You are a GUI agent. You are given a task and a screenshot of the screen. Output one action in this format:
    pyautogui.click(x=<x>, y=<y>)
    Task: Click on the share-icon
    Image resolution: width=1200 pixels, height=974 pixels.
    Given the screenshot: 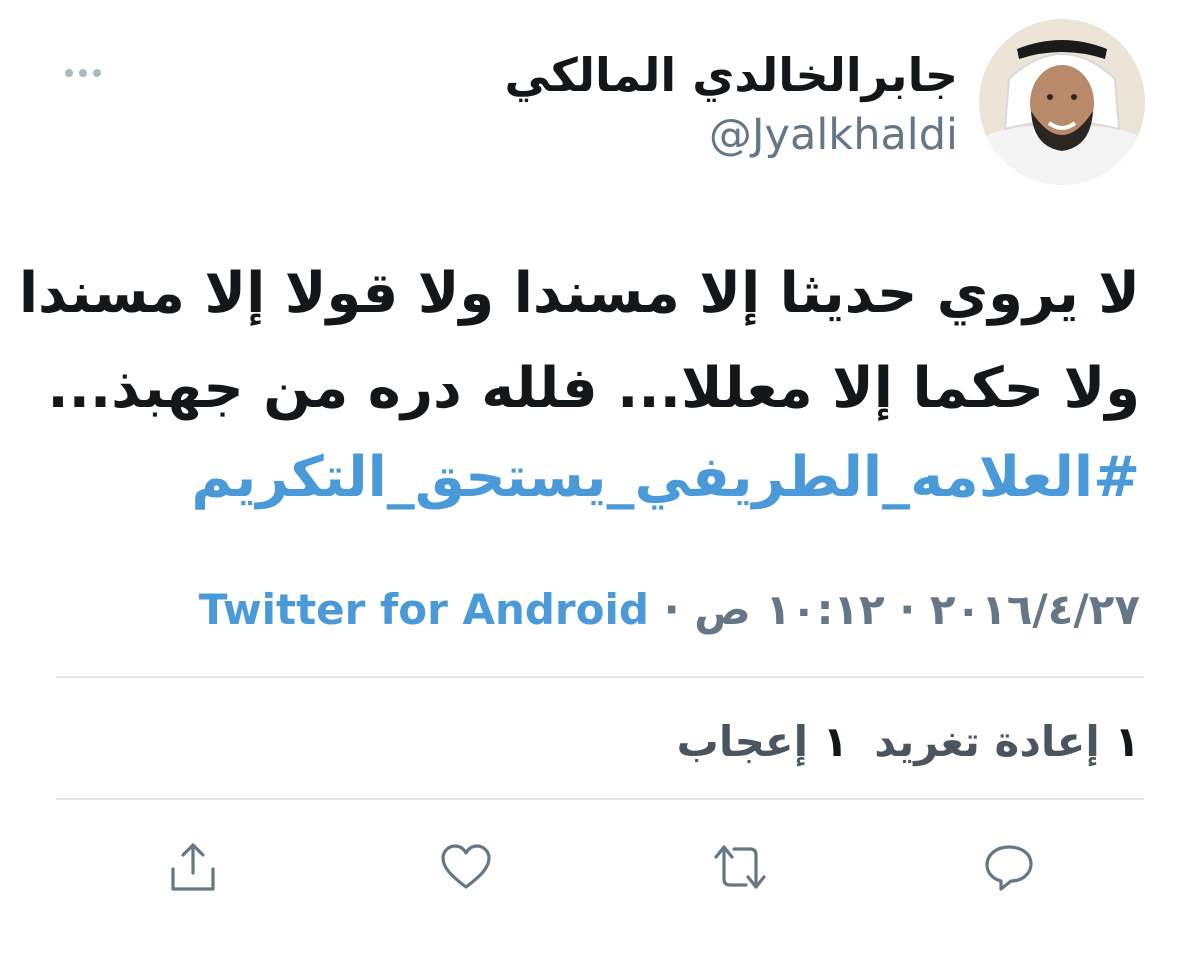 What is the action you would take?
    pyautogui.click(x=193, y=867)
    